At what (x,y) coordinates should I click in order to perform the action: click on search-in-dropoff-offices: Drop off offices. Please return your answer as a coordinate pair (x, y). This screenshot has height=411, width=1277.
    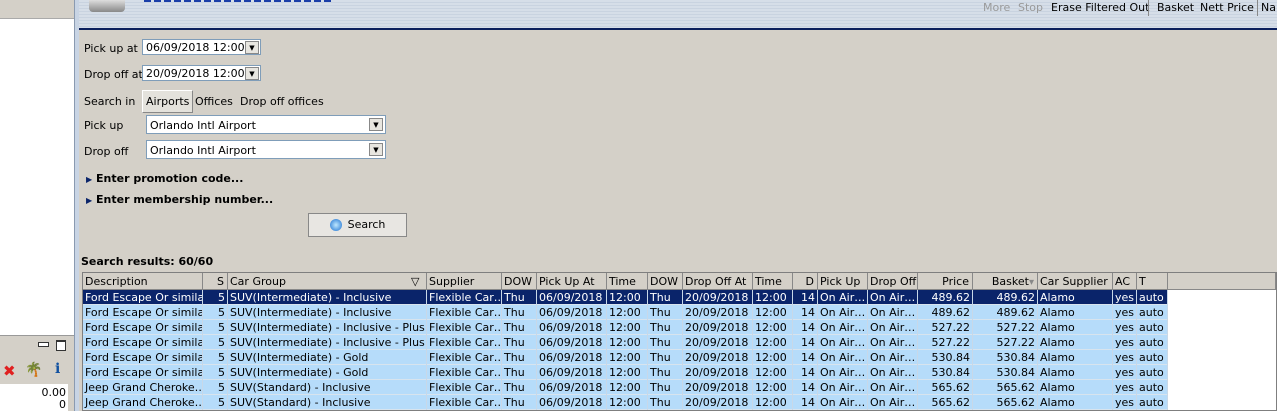
    Looking at the image, I should click on (282, 101).